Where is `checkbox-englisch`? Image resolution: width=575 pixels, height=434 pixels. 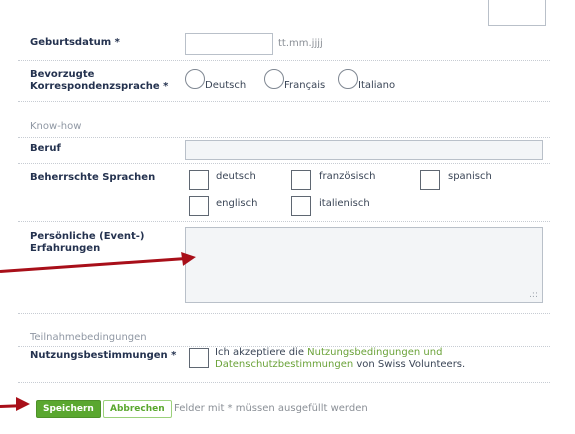
checkbox-englisch is located at coordinates (199, 206).